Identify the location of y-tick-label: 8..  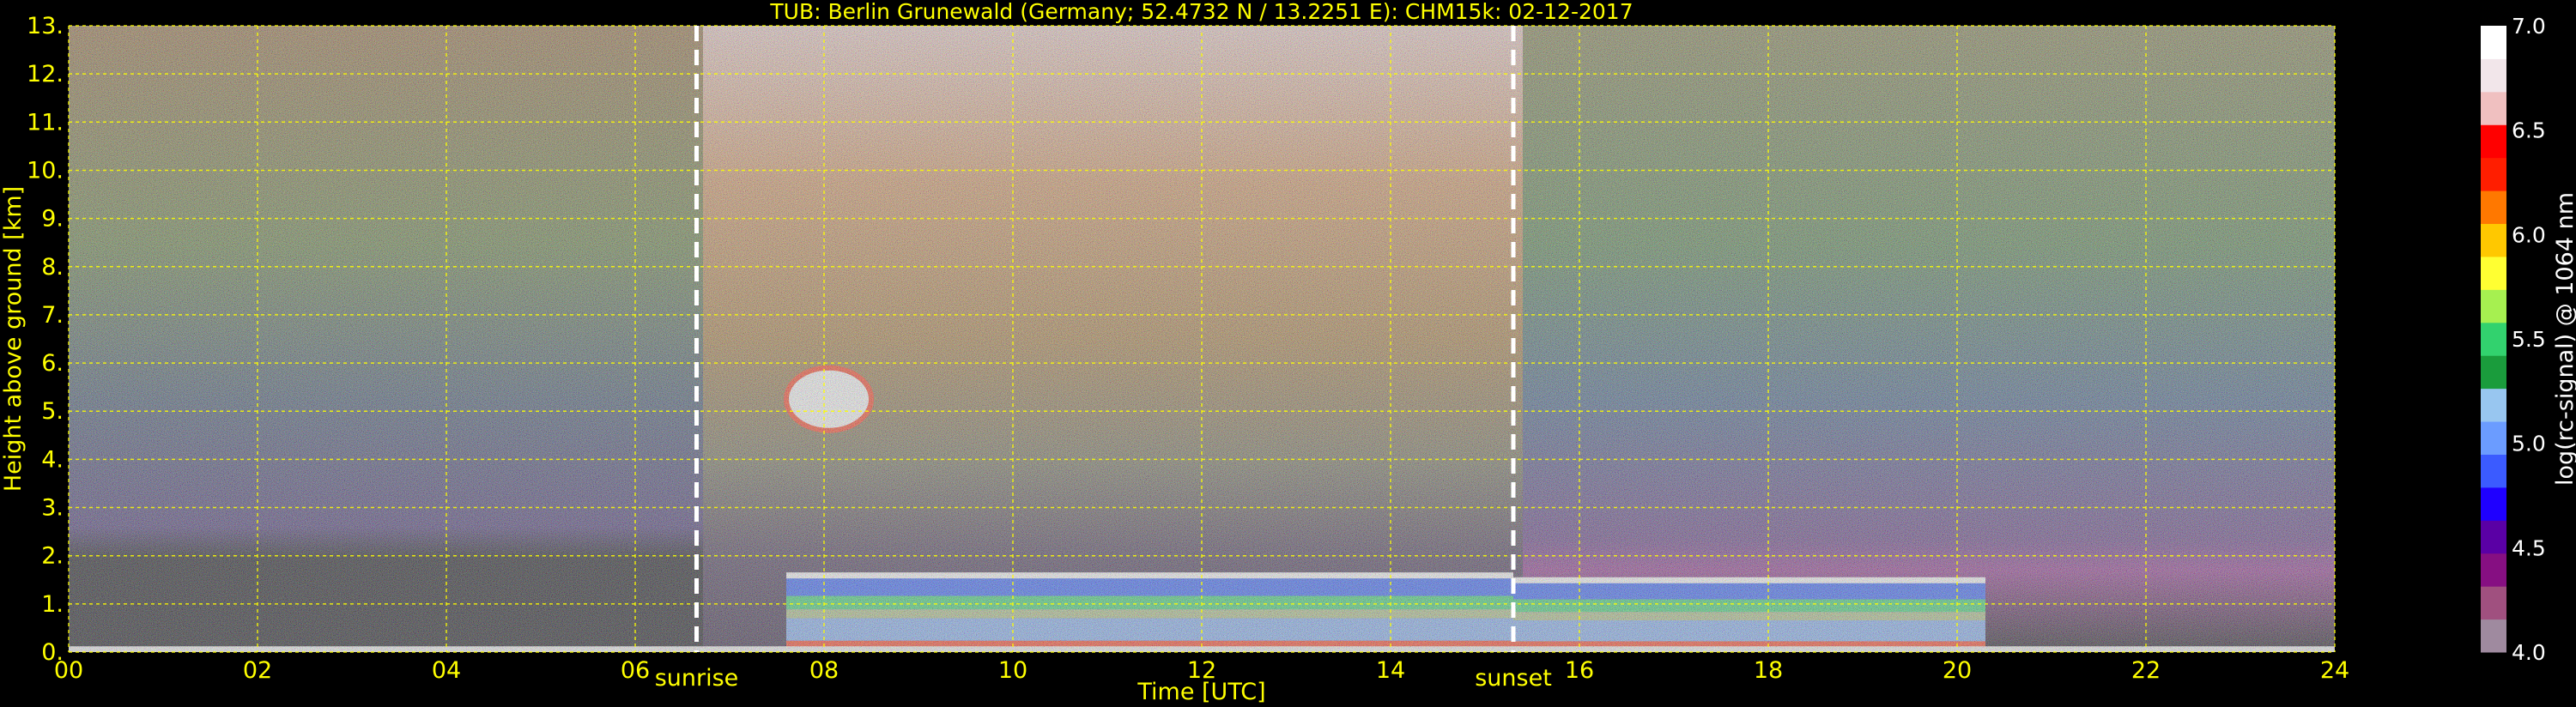
(52, 267).